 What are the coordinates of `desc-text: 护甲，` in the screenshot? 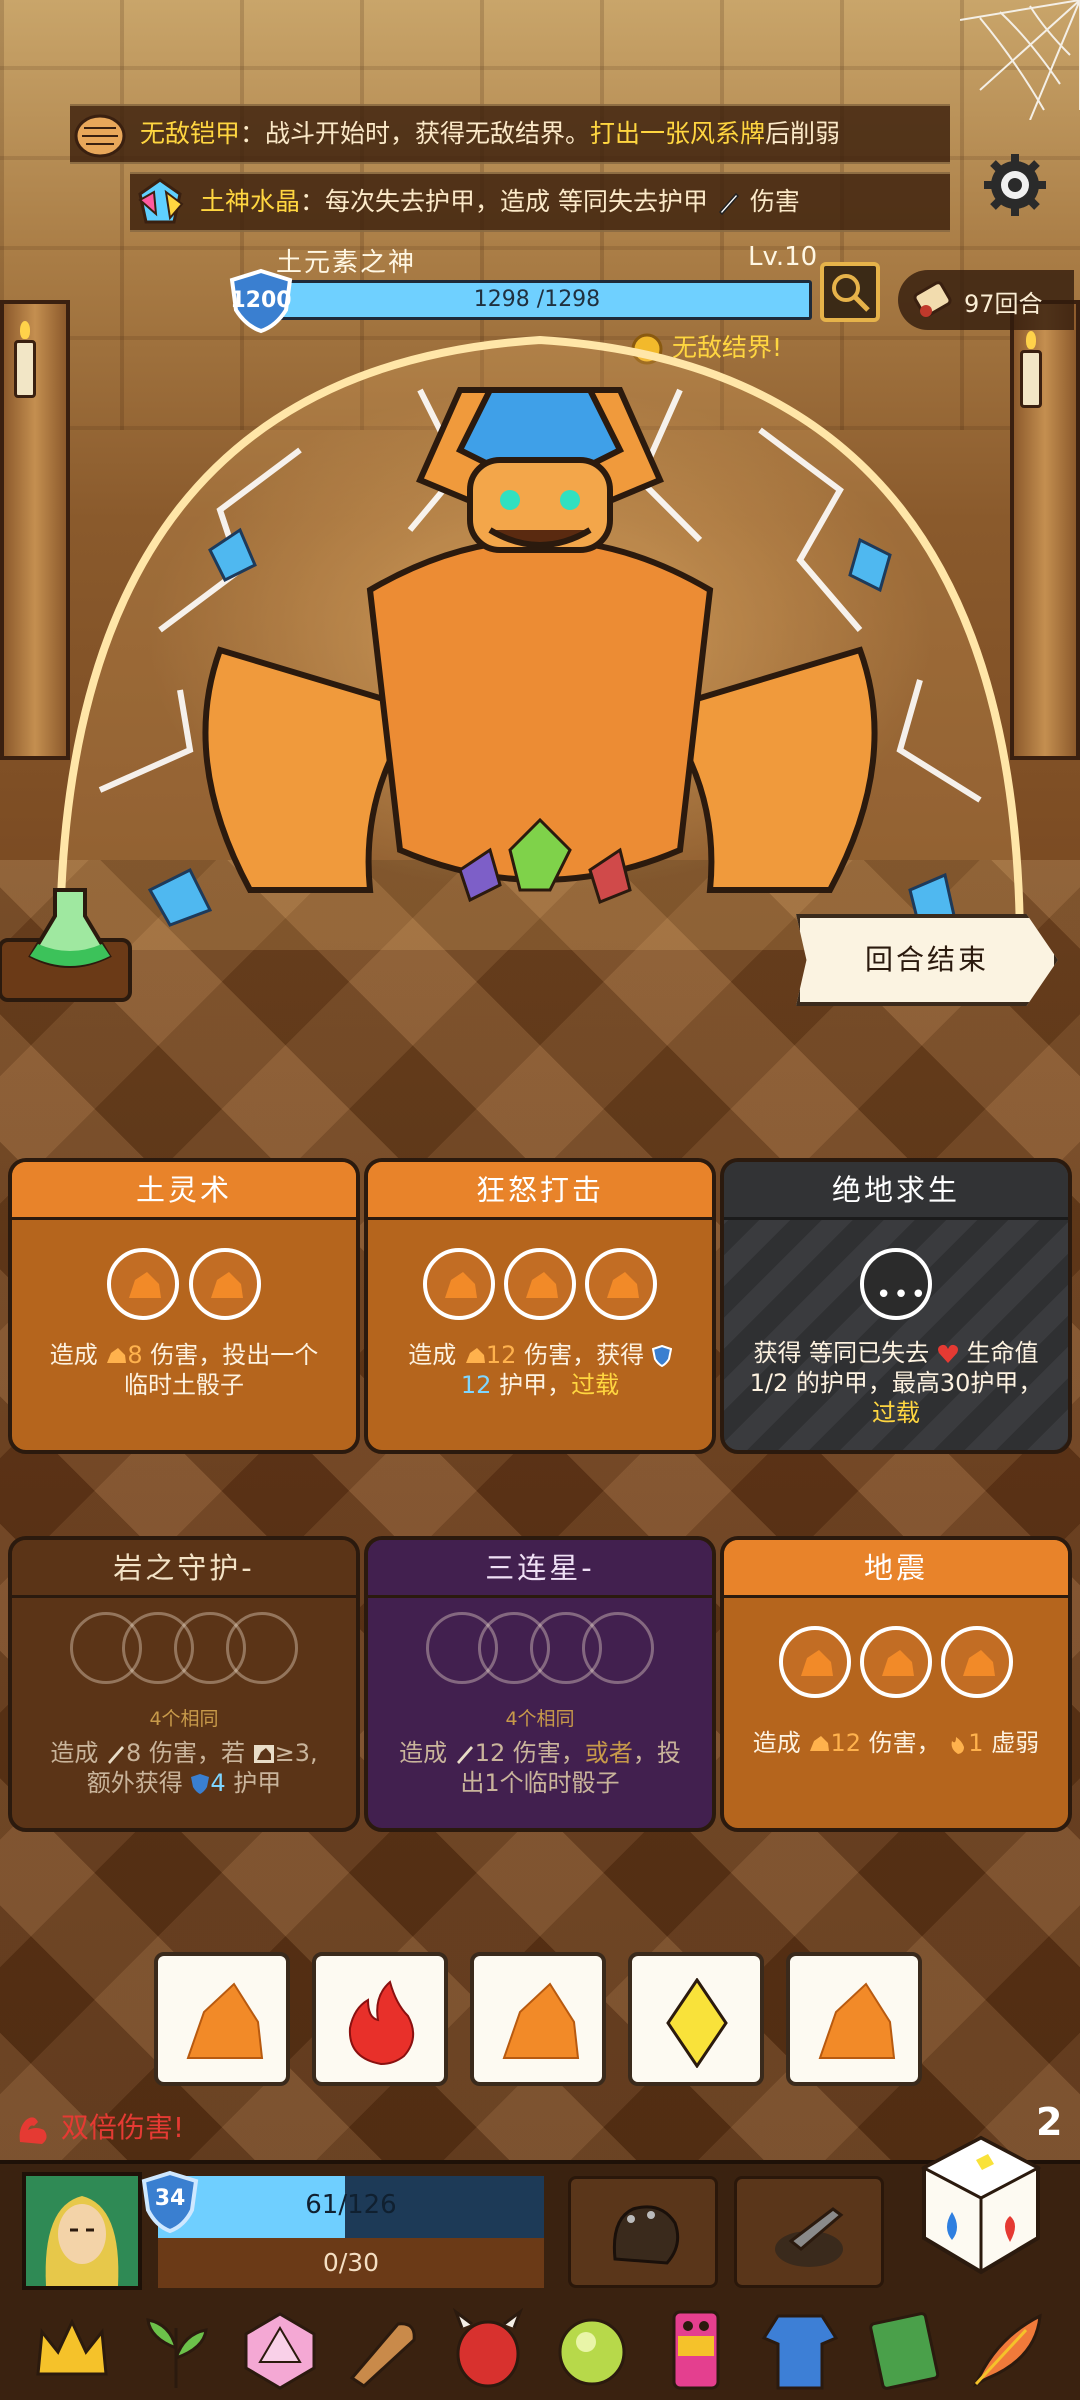 It's located at (535, 1385).